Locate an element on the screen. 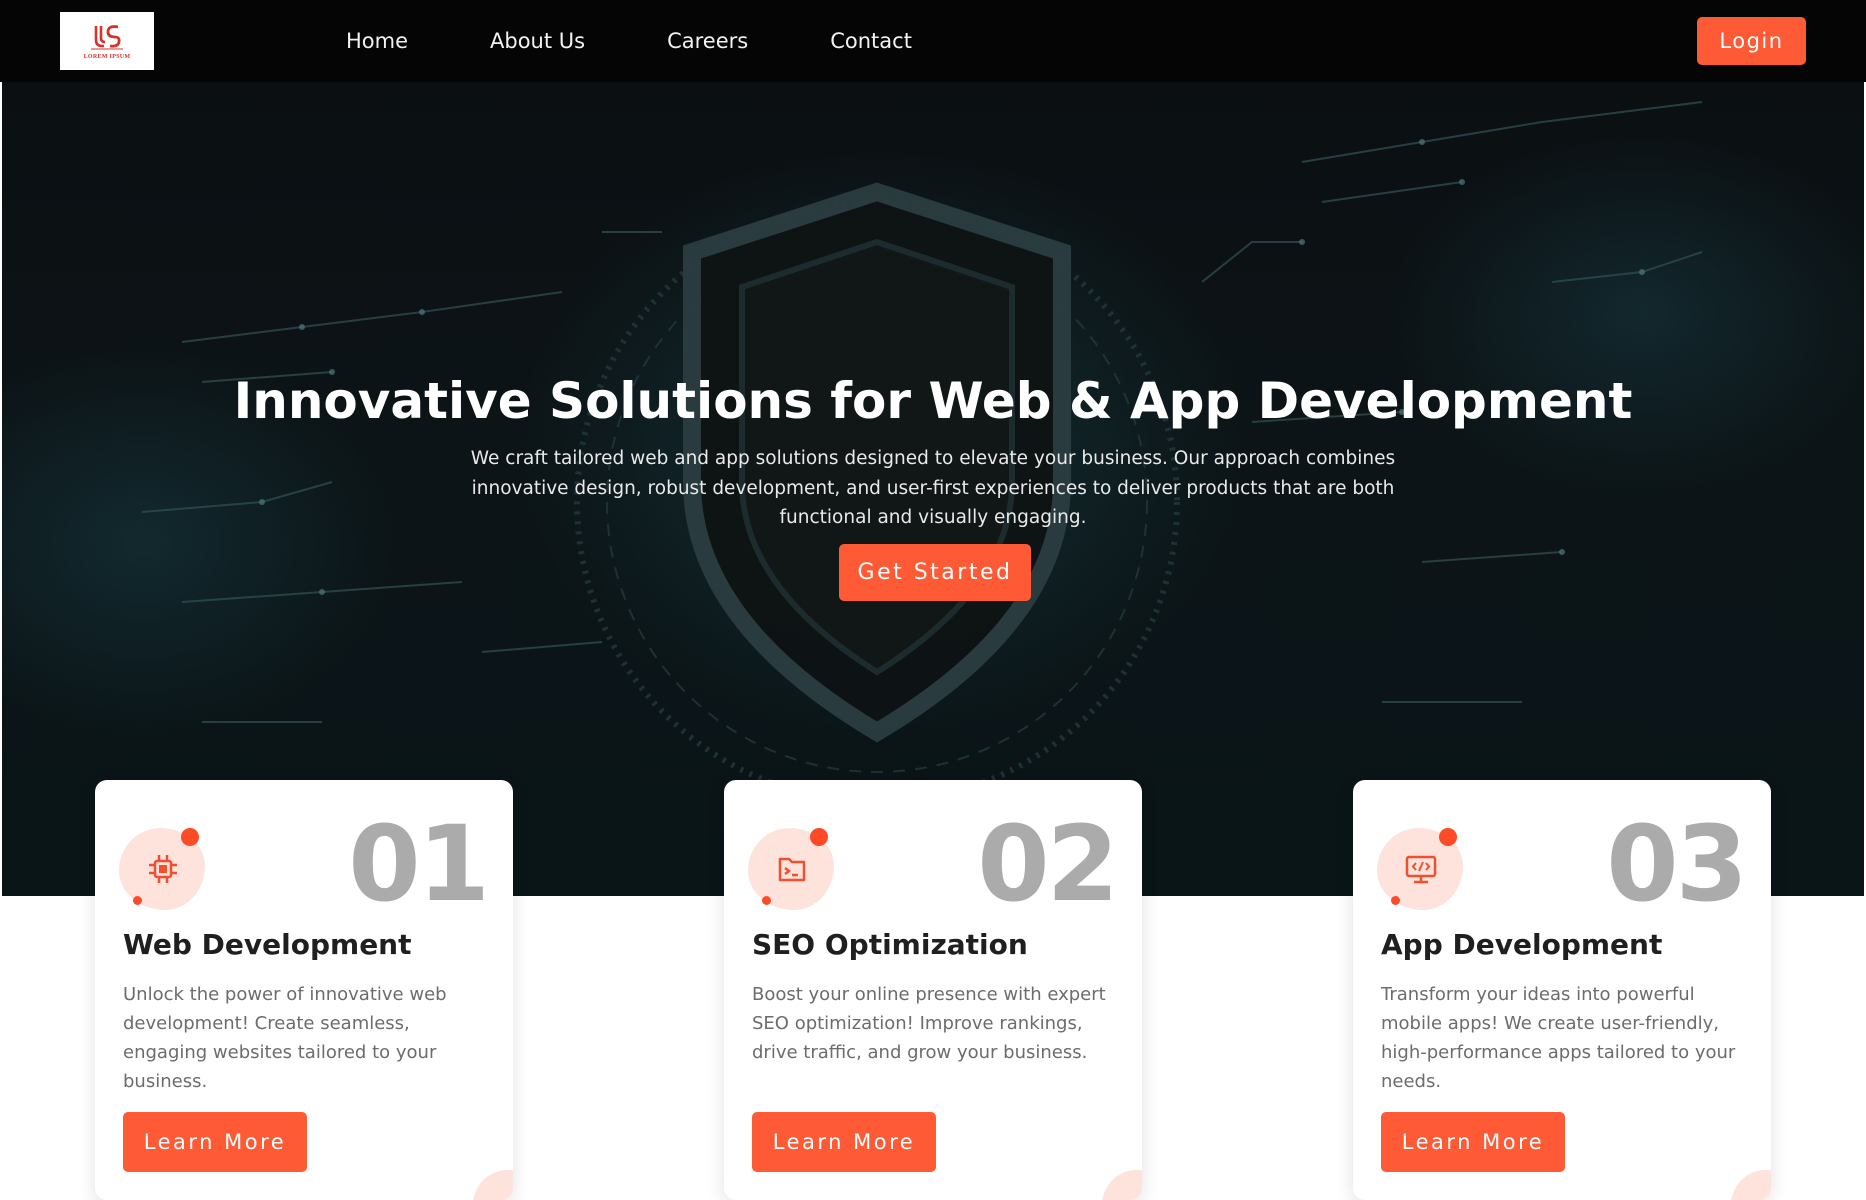  nav-home-link: Home is located at coordinates (377, 41).